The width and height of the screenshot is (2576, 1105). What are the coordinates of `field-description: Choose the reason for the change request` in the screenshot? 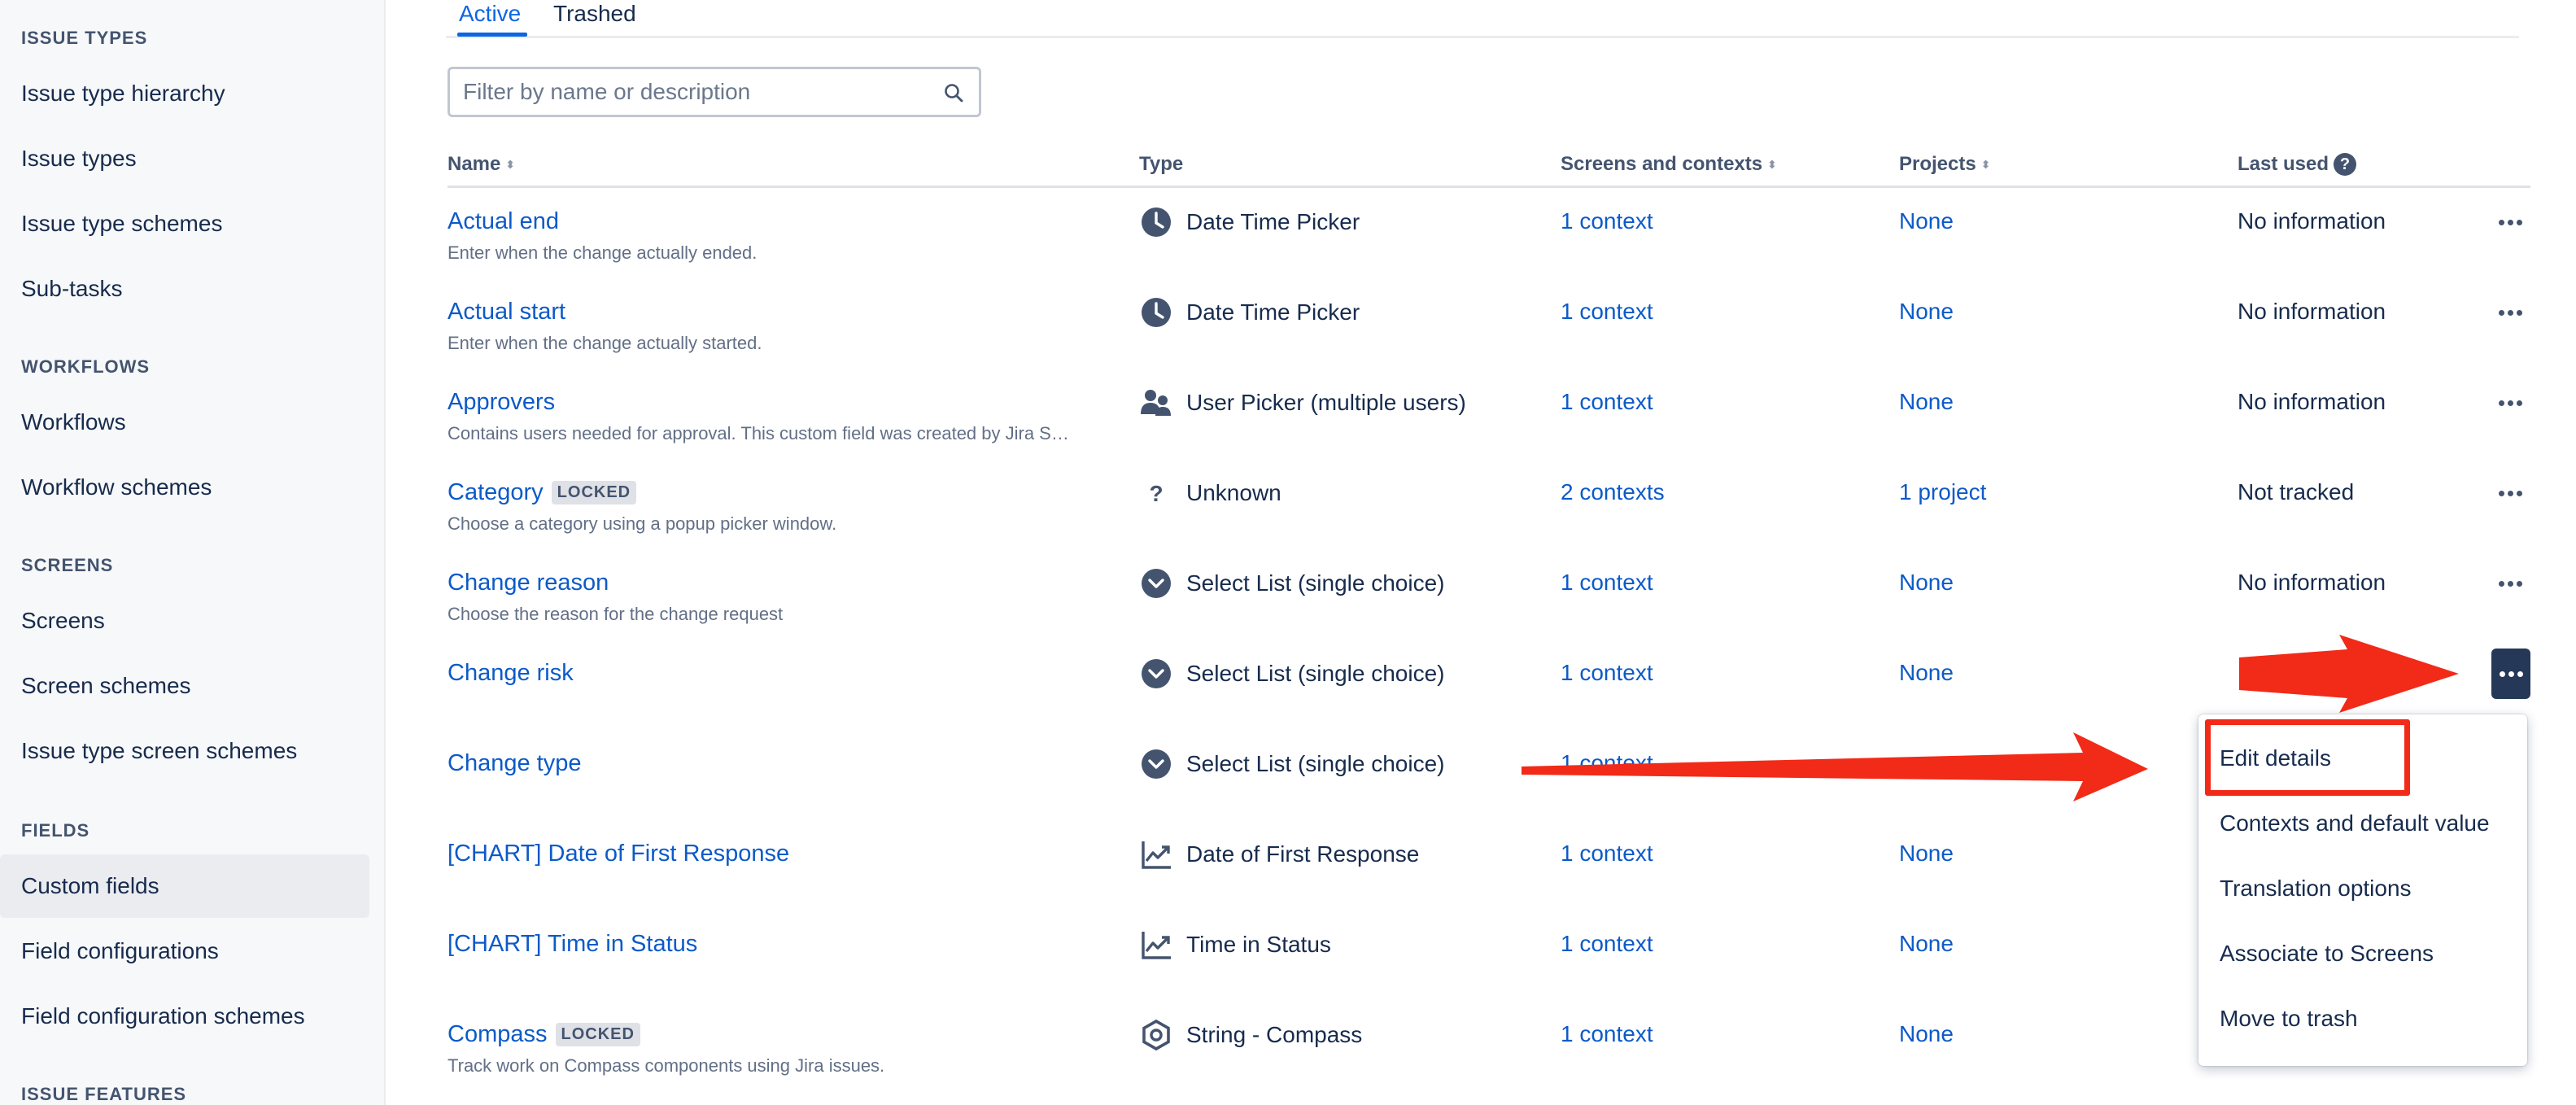 It's located at (616, 614).